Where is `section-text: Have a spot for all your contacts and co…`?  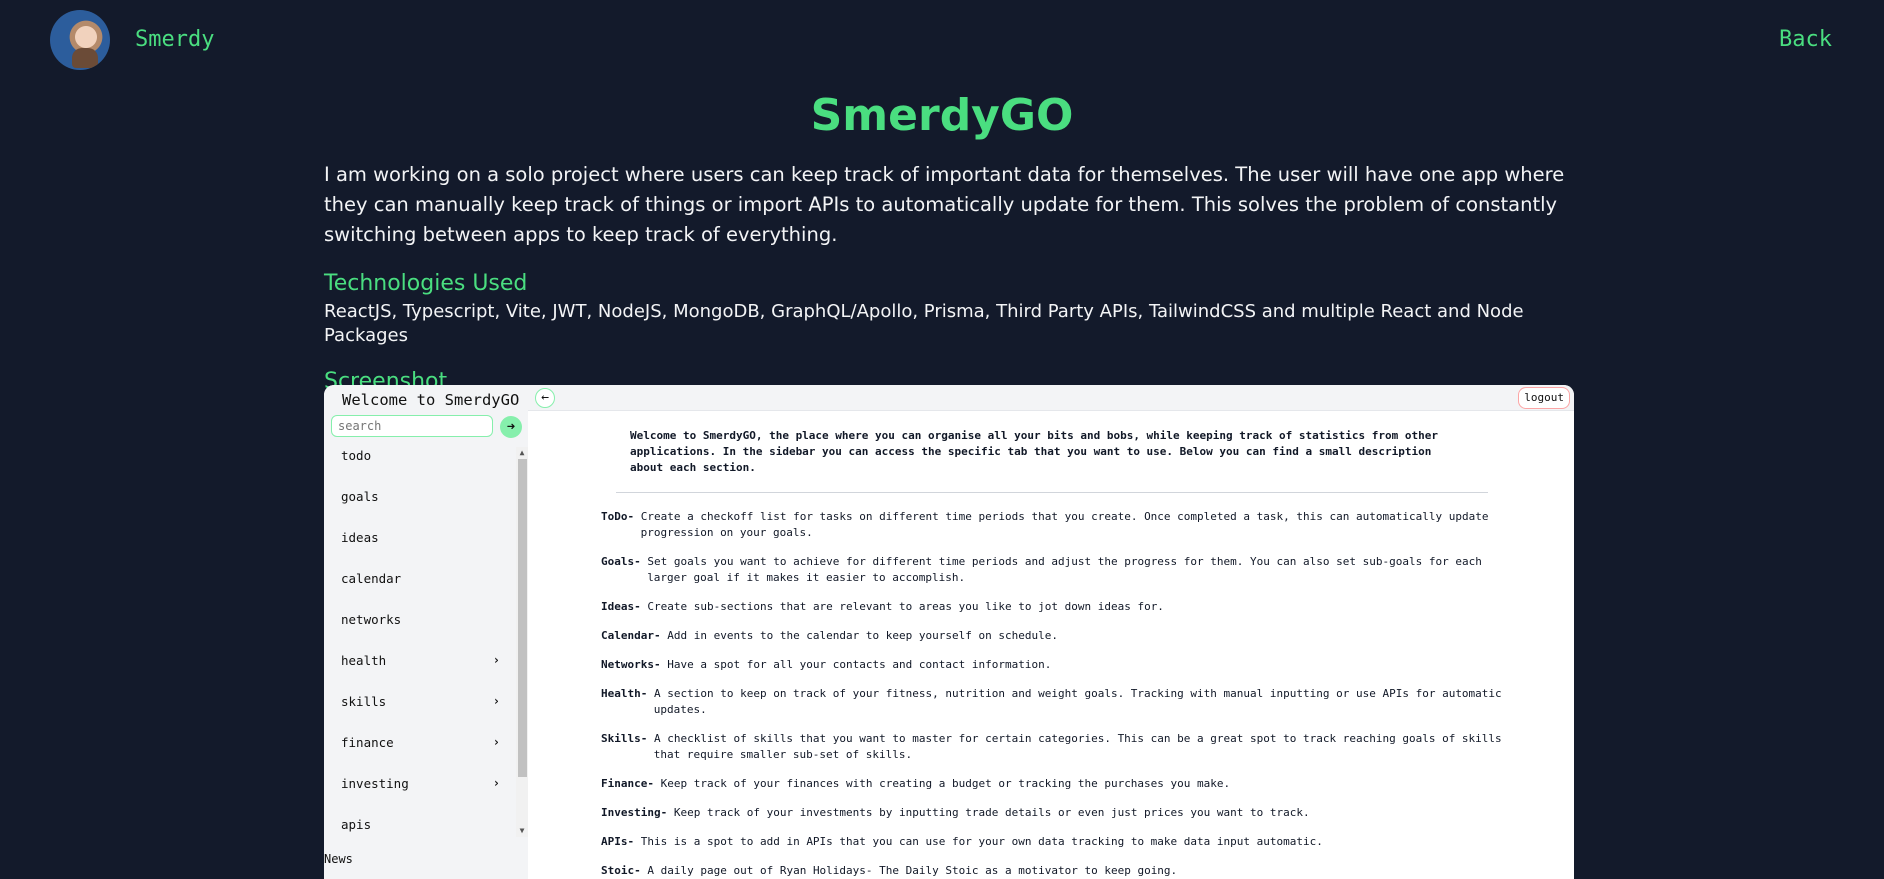
section-text: Have a spot for all your contacts and co… is located at coordinates (859, 664).